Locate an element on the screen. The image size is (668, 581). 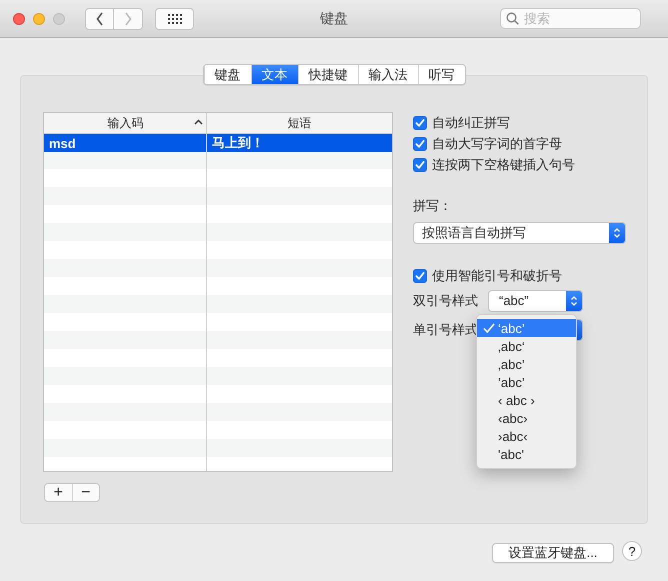
spelling-label: 拼写： is located at coordinates (433, 206).